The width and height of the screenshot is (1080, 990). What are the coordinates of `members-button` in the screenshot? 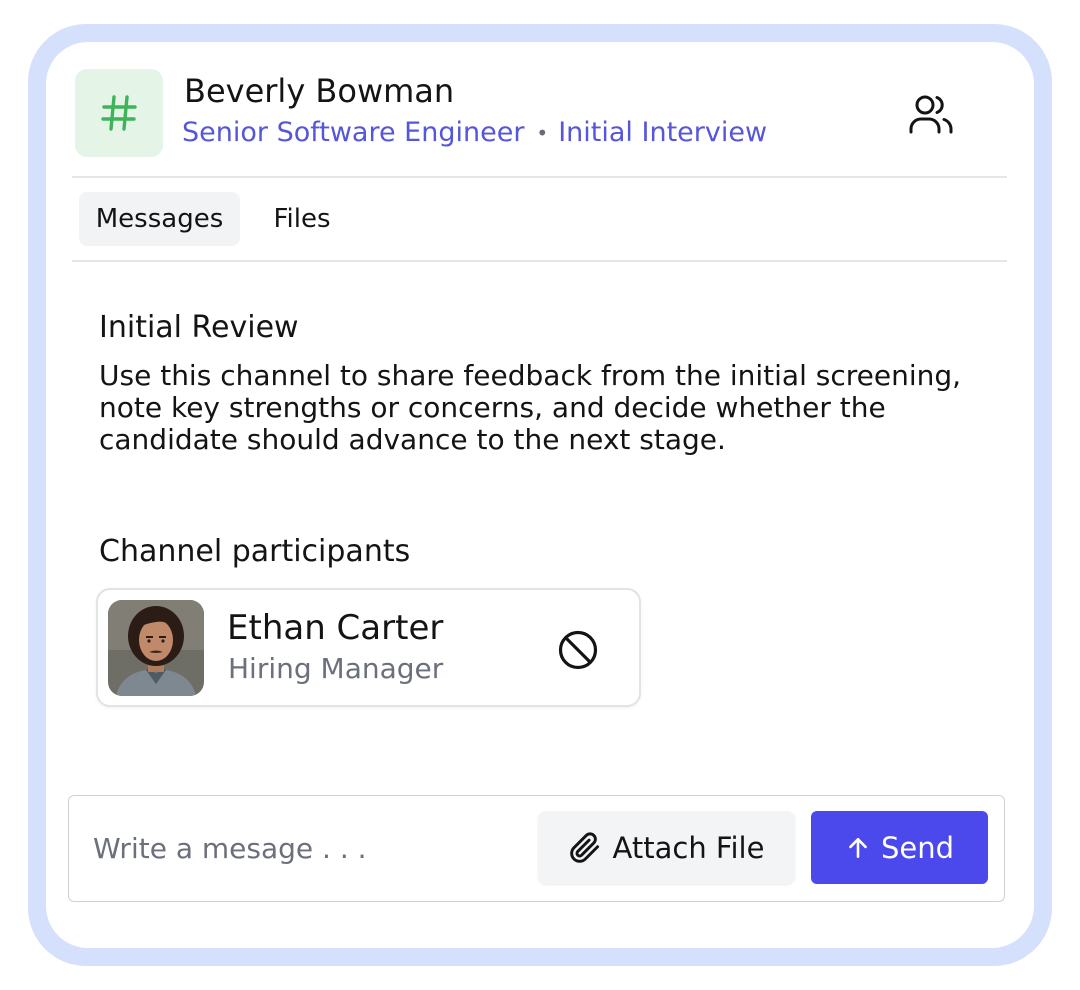 It's located at (931, 114).